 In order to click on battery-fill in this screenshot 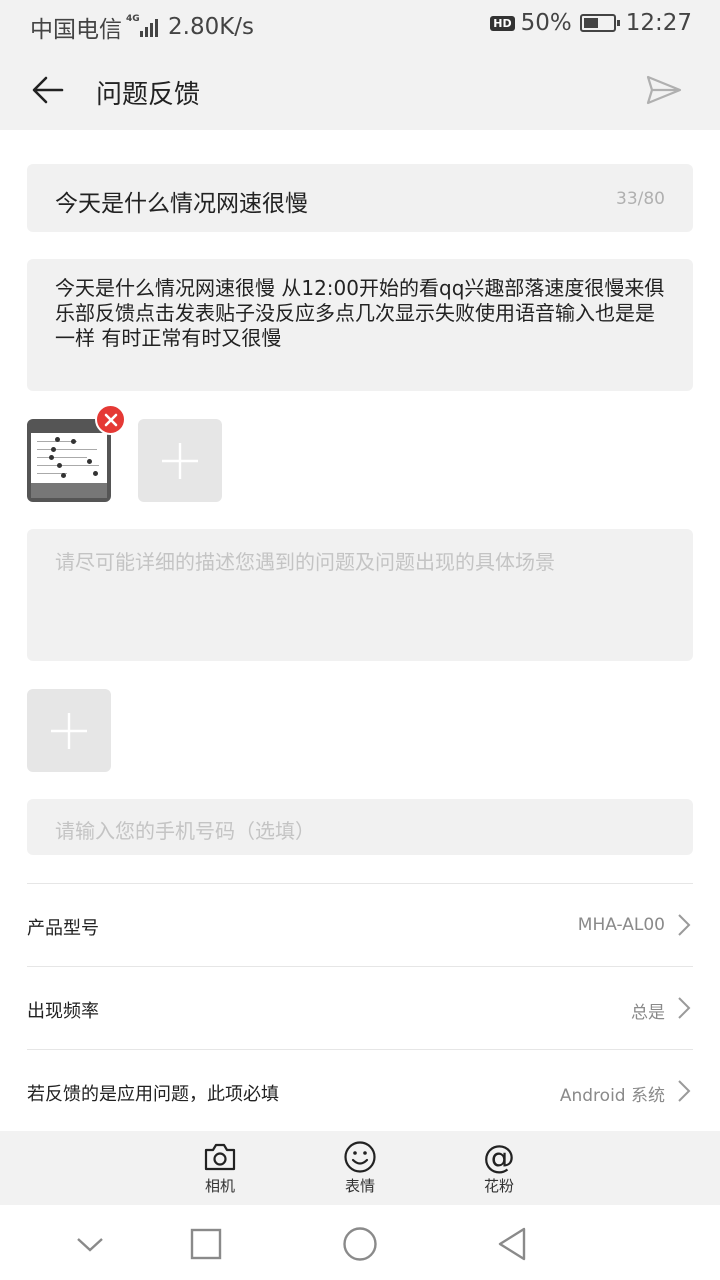, I will do `click(590, 23)`.